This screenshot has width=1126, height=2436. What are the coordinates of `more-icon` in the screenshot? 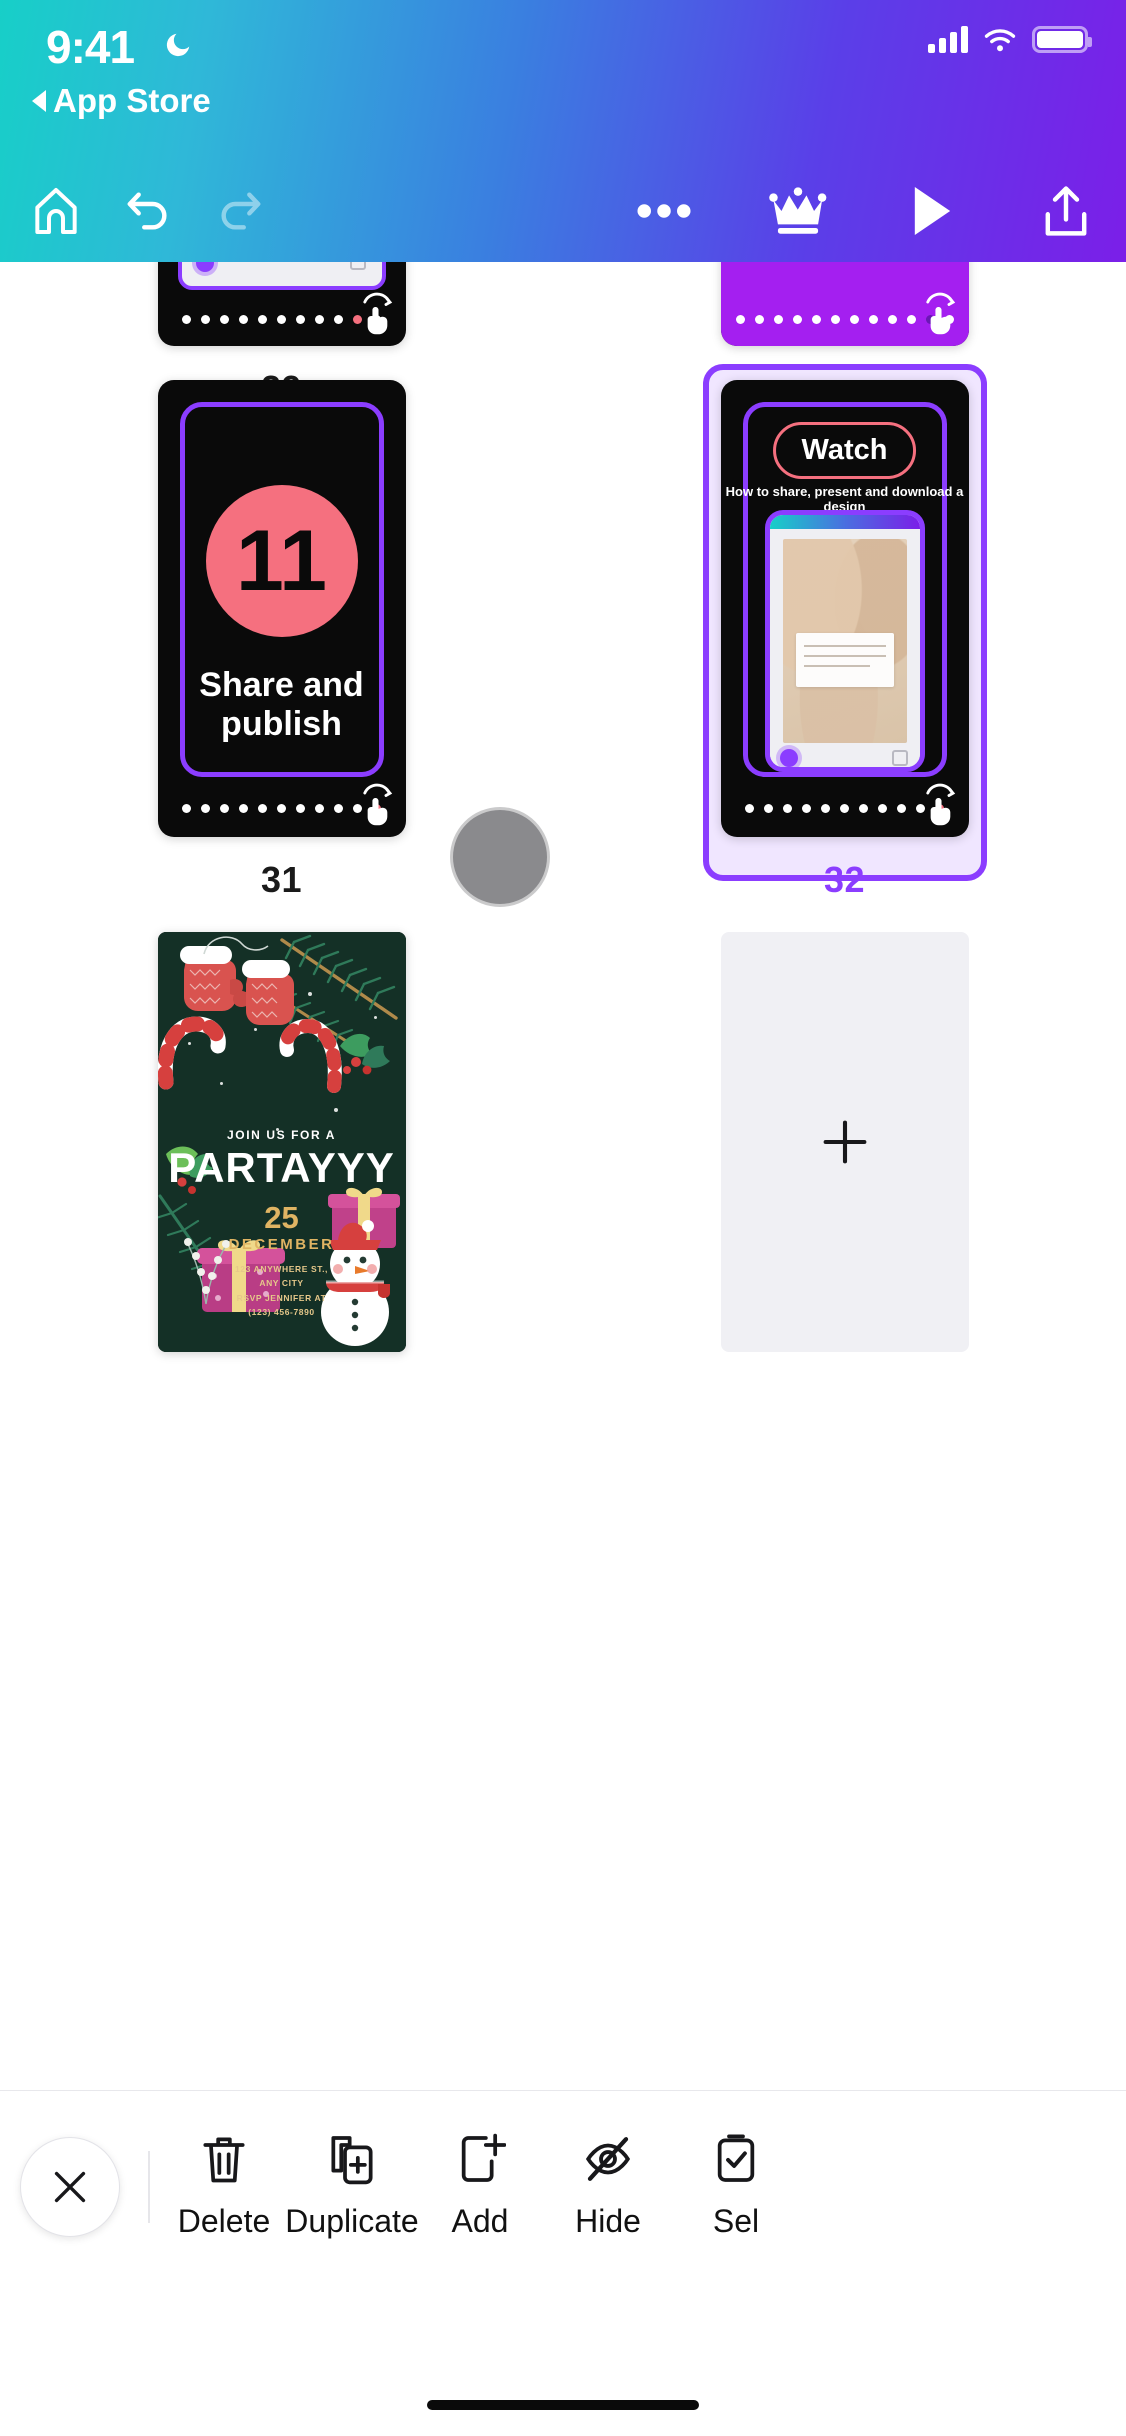 It's located at (664, 211).